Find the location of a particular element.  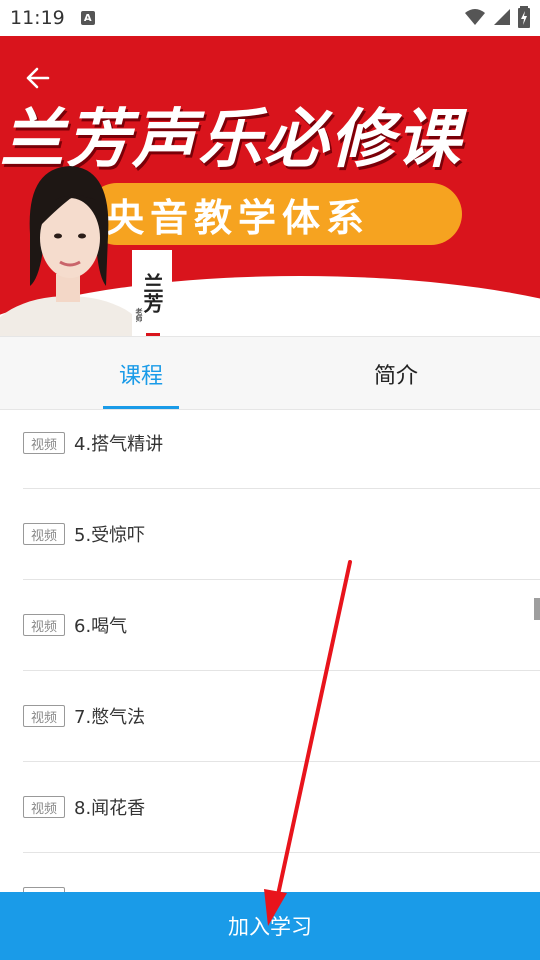

status-icons is located at coordinates (497, 17).